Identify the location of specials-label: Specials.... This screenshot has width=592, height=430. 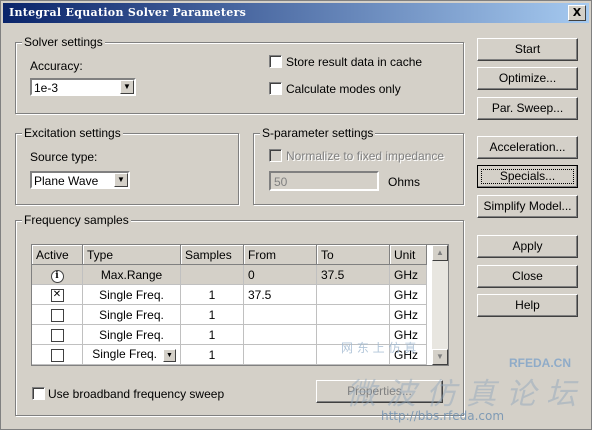
(527, 176).